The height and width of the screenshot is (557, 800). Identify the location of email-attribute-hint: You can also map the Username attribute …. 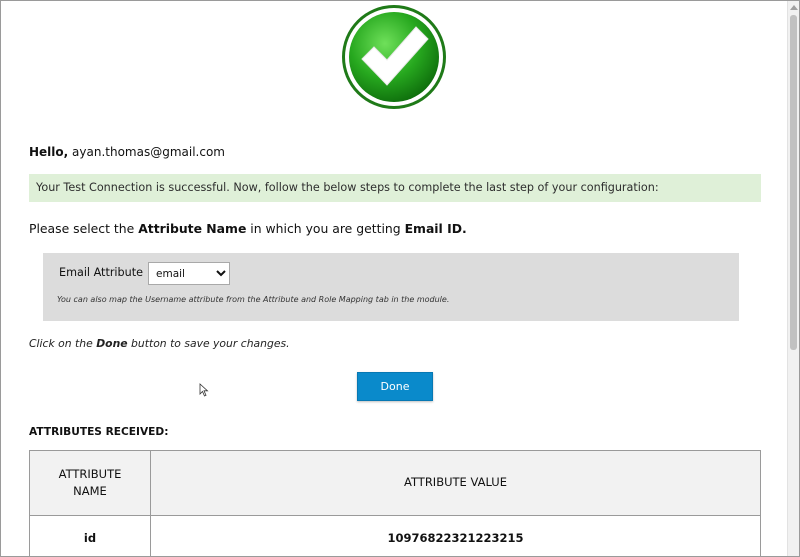
(253, 299).